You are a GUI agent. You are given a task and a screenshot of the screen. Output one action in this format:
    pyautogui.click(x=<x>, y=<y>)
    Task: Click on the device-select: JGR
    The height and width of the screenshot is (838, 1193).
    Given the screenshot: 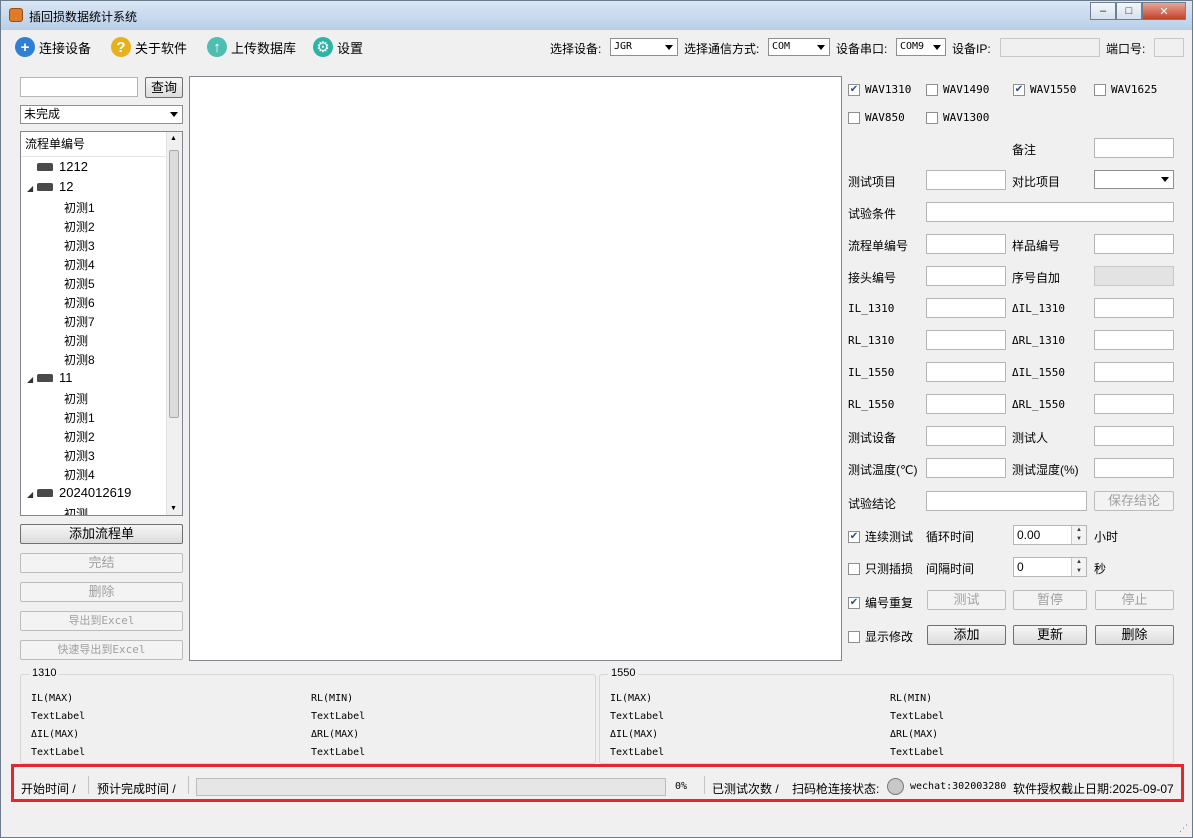 What is the action you would take?
    pyautogui.click(x=644, y=47)
    